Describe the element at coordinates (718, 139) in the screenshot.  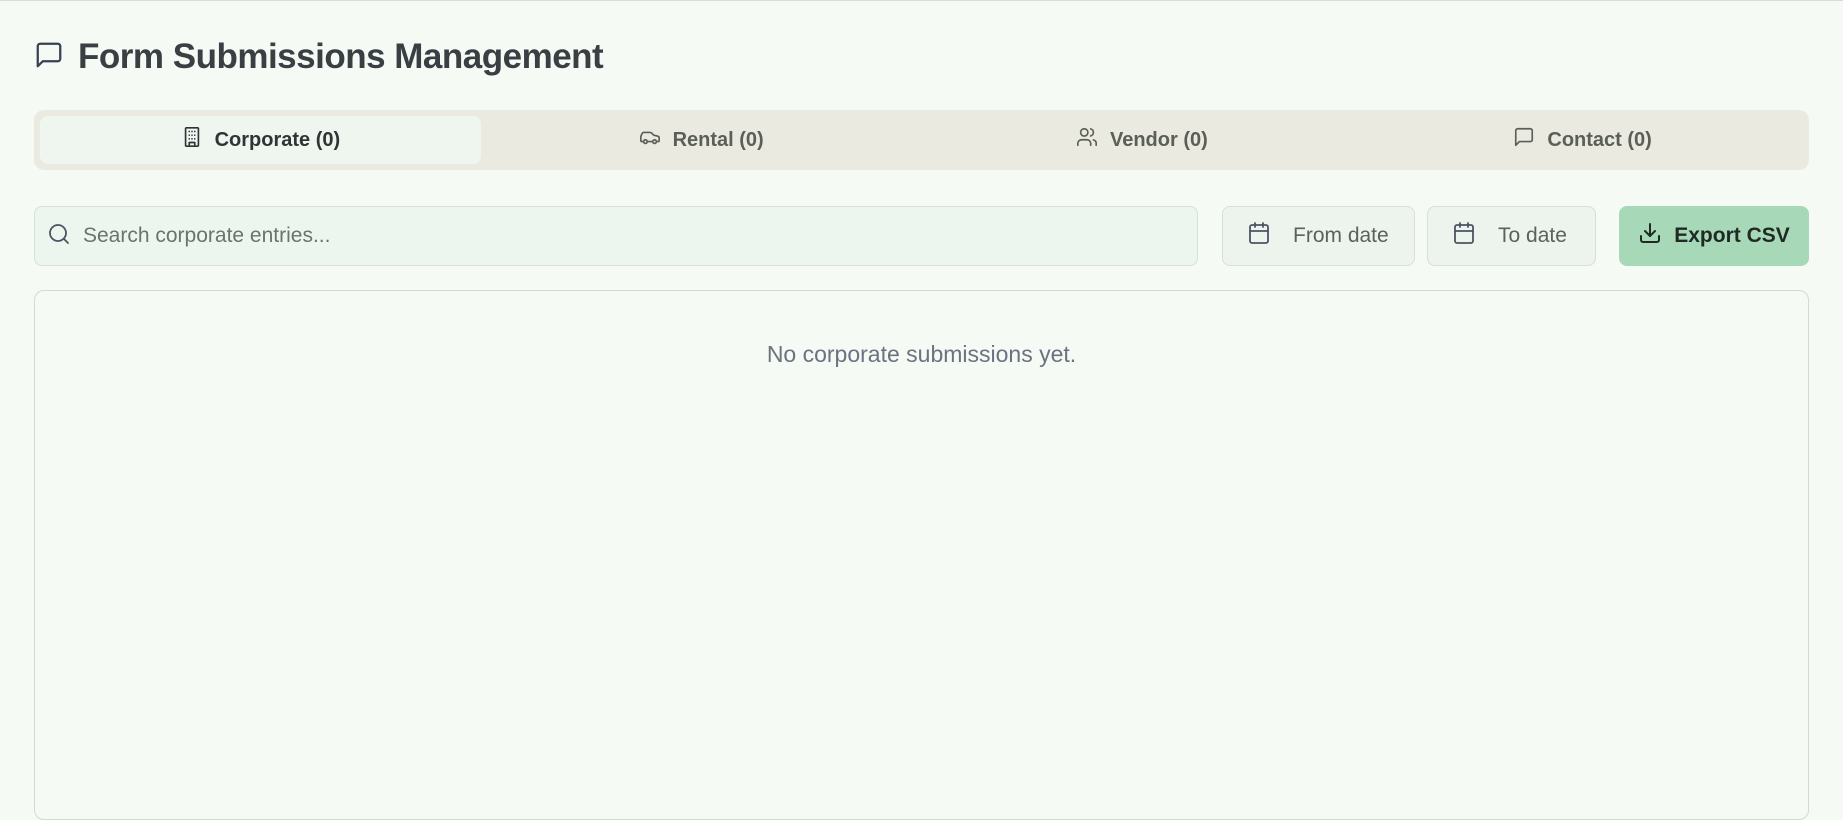
I see `tab-label: Rental (0)` at that location.